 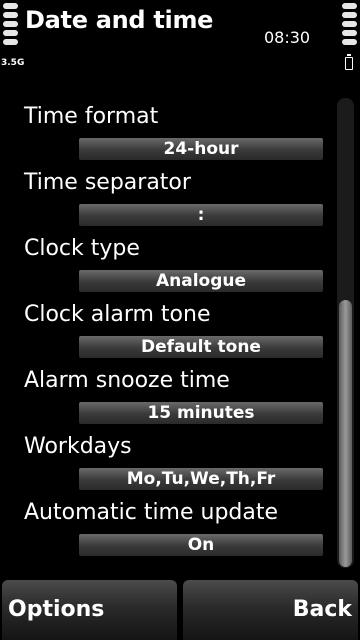 What do you see at coordinates (119, 20) in the screenshot?
I see `page-title: Date and time` at bounding box center [119, 20].